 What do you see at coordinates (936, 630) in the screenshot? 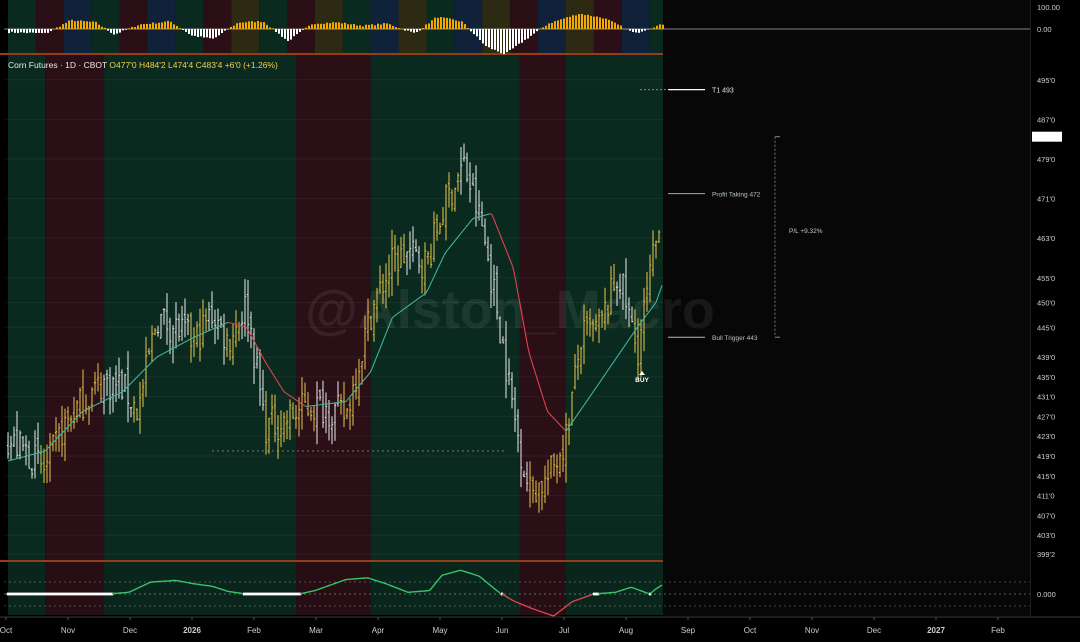
I see `x-tick-label: 2027` at bounding box center [936, 630].